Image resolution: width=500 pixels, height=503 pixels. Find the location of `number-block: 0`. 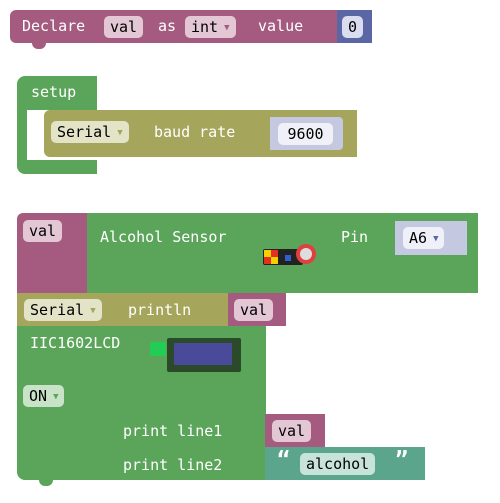

number-block: 0 is located at coordinates (354, 26).